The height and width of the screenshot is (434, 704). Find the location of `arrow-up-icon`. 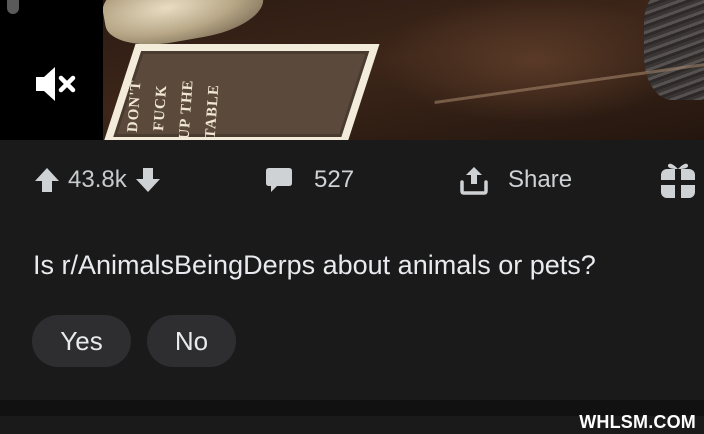

arrow-up-icon is located at coordinates (47, 180).